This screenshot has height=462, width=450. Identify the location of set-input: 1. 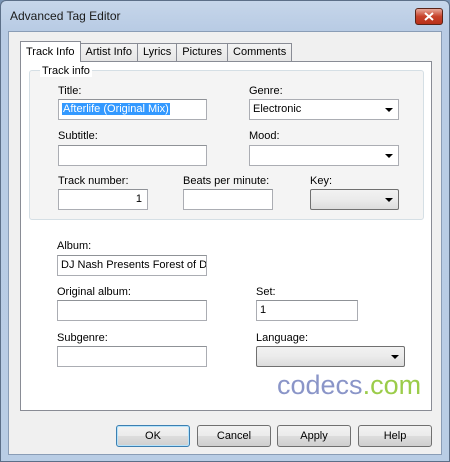
(307, 310).